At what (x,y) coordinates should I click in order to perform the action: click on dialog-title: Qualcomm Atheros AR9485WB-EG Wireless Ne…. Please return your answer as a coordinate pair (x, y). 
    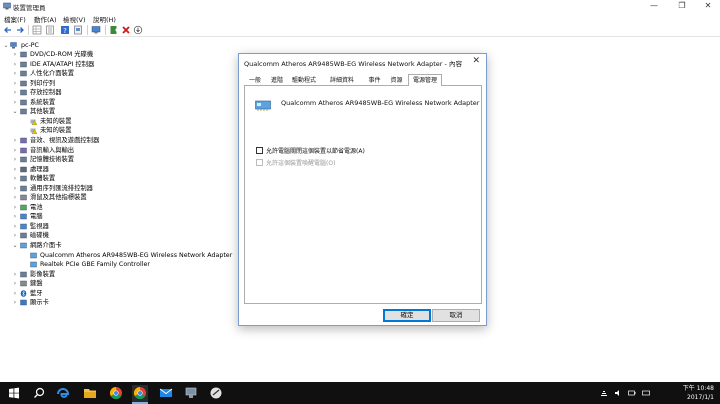
    Looking at the image, I should click on (353, 64).